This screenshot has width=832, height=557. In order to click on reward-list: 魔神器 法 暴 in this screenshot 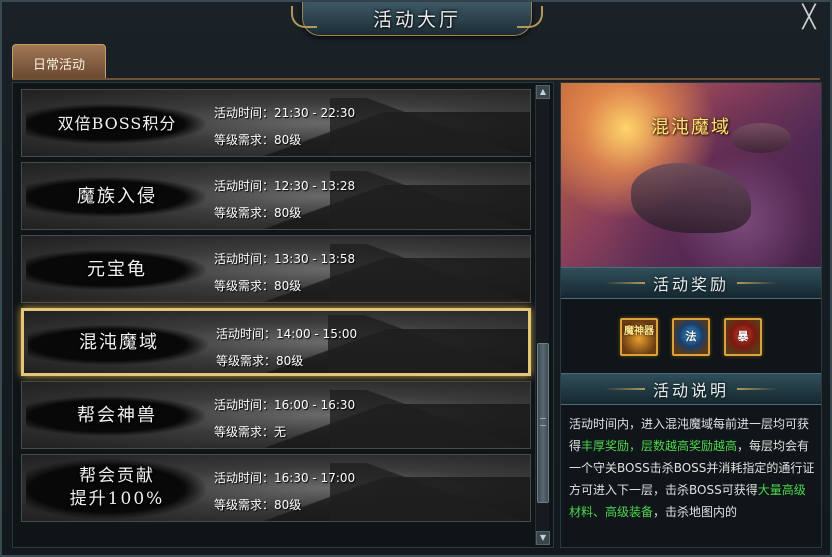, I will do `click(691, 337)`.